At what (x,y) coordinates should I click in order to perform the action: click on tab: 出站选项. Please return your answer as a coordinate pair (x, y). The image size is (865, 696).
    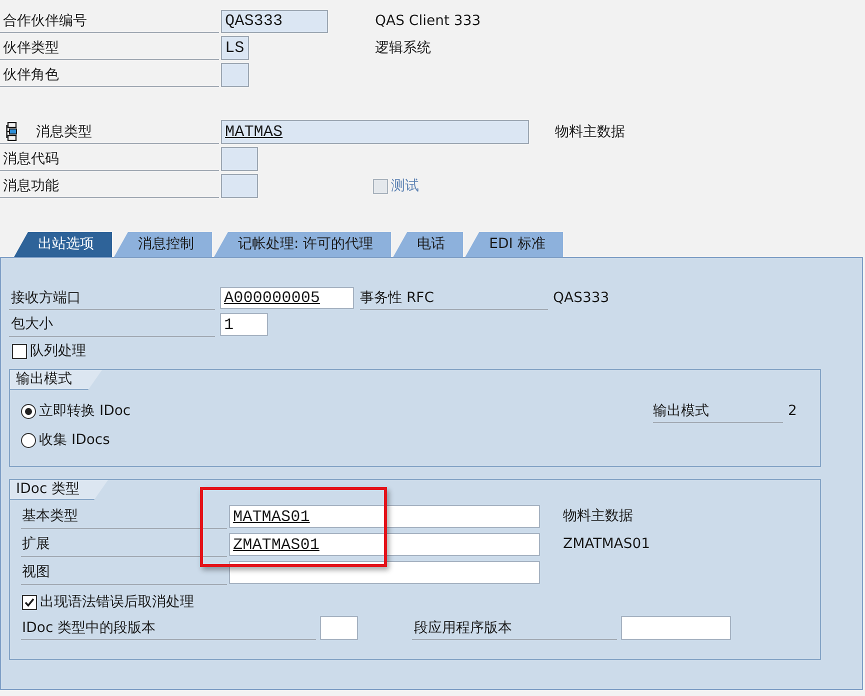
    Looking at the image, I should click on (63, 244).